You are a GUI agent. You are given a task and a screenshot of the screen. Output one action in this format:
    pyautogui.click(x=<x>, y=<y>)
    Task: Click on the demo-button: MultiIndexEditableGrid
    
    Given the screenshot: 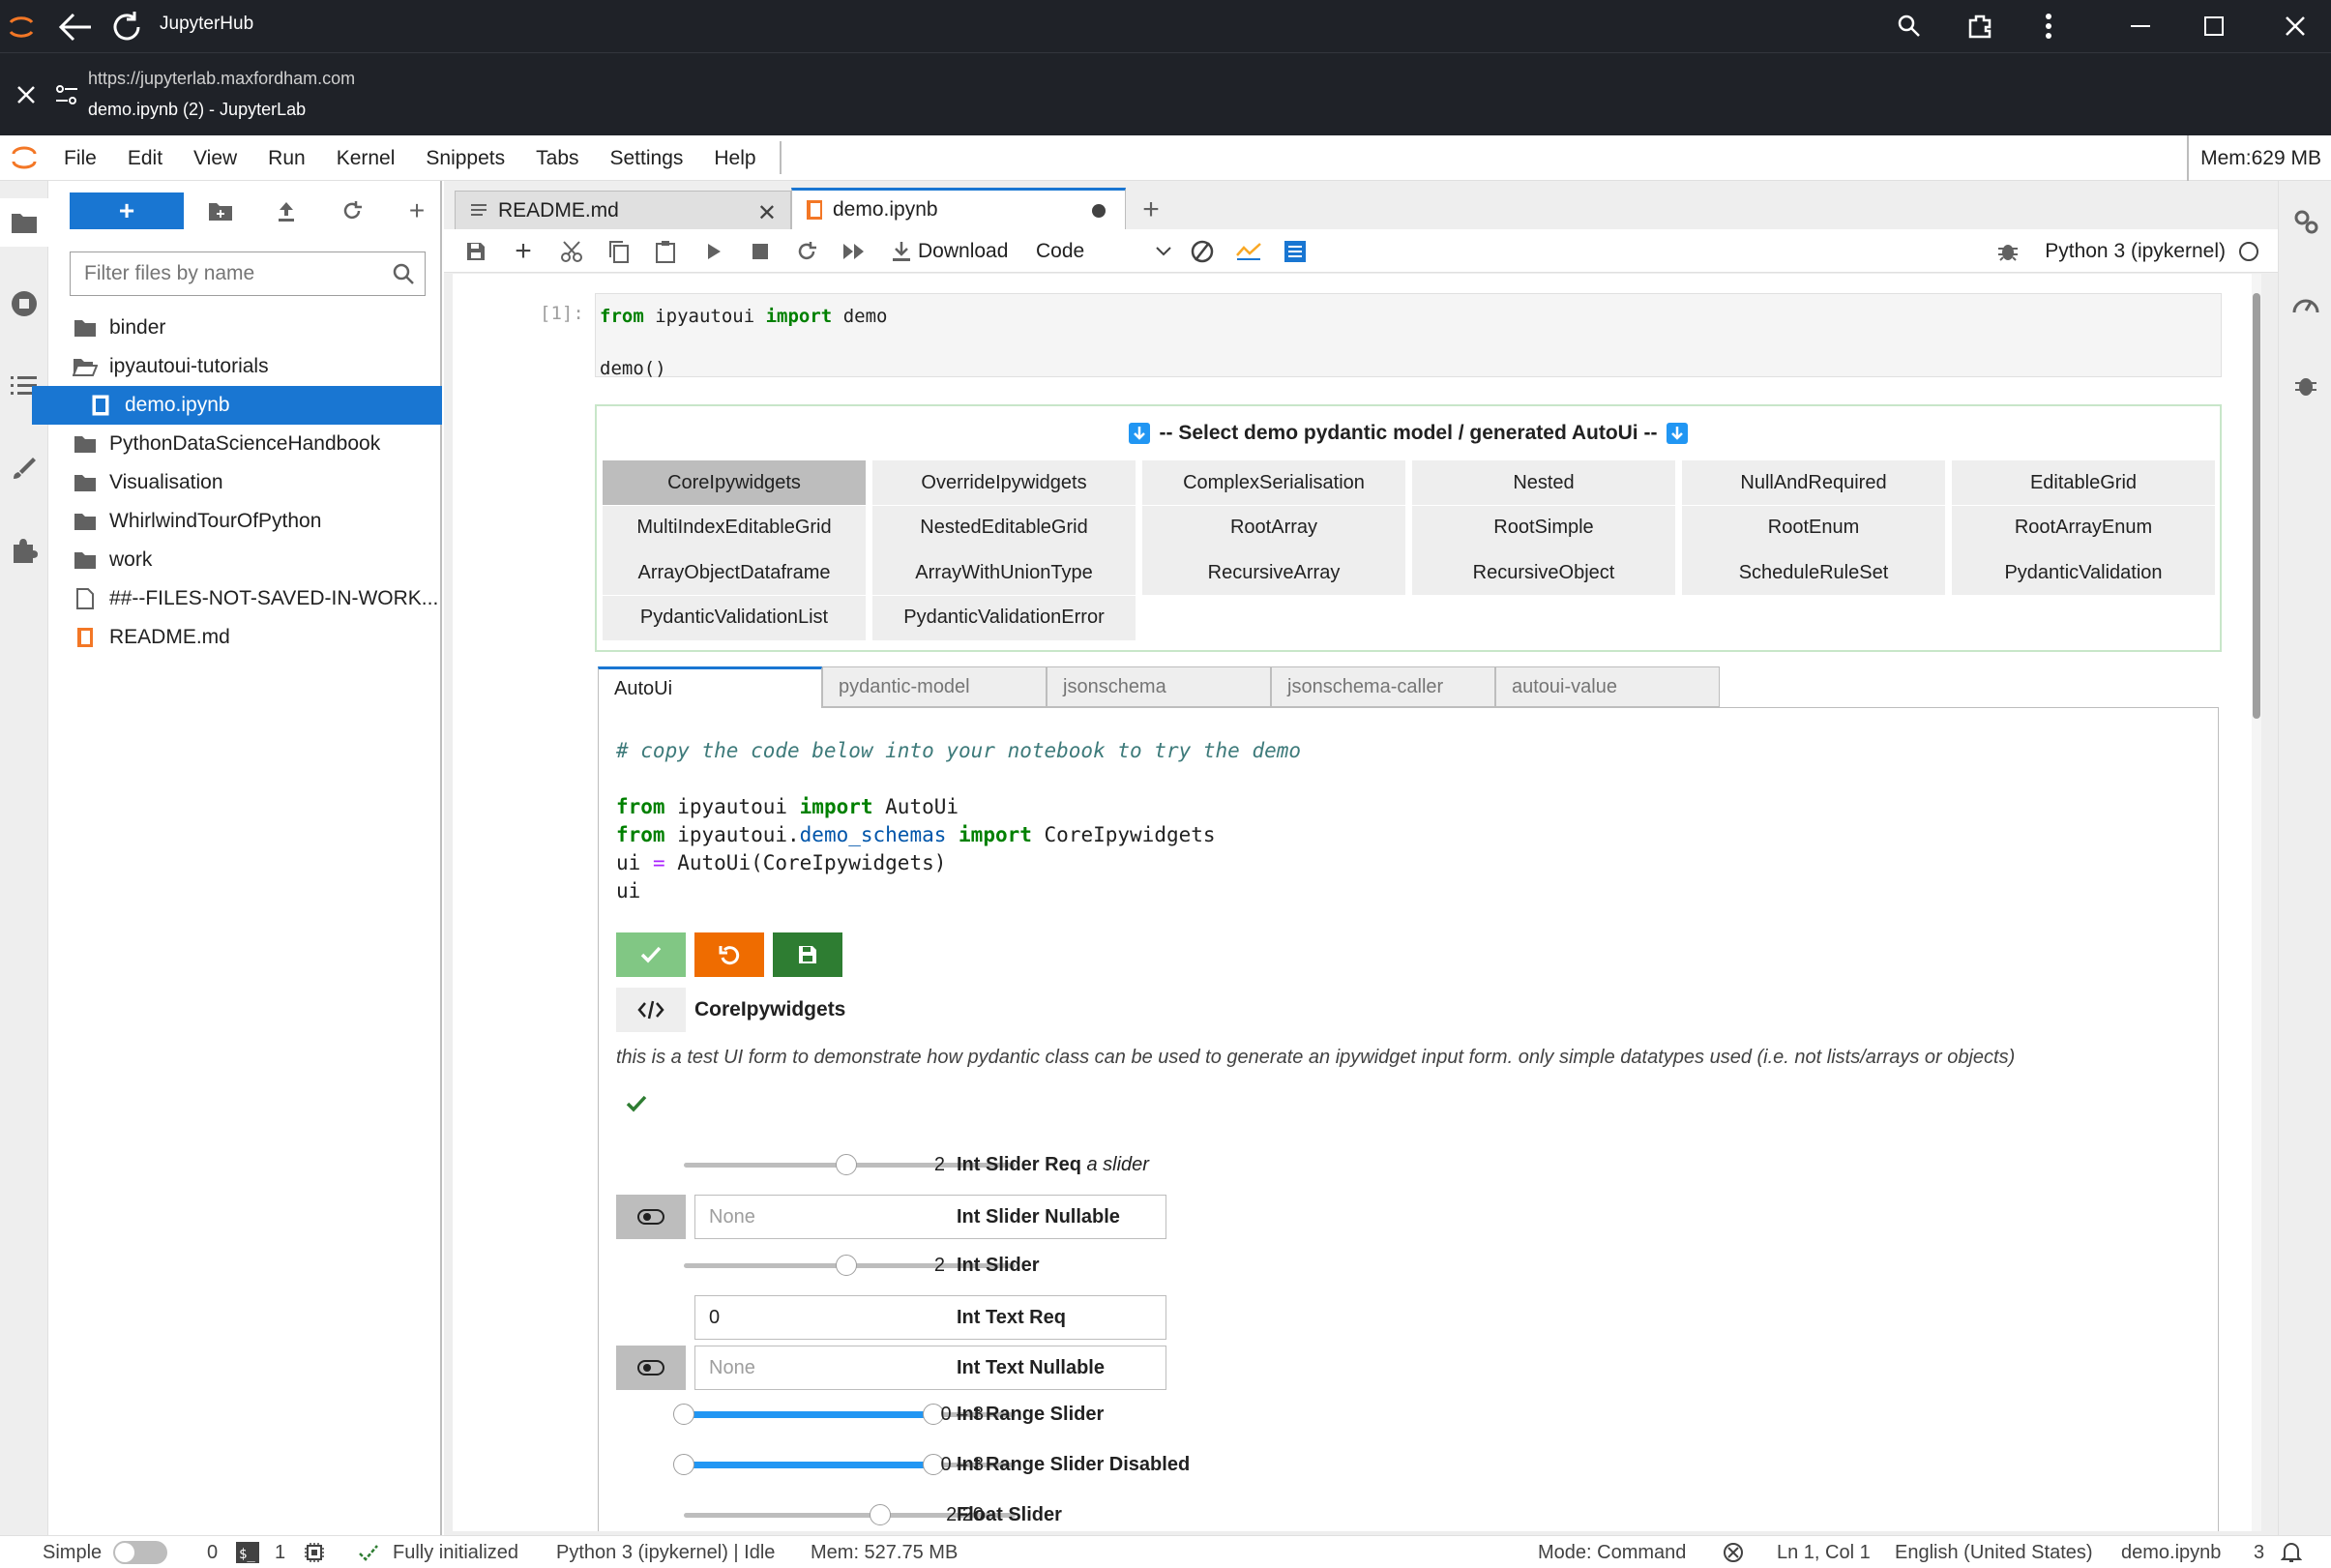 What is the action you would take?
    pyautogui.click(x=734, y=527)
    